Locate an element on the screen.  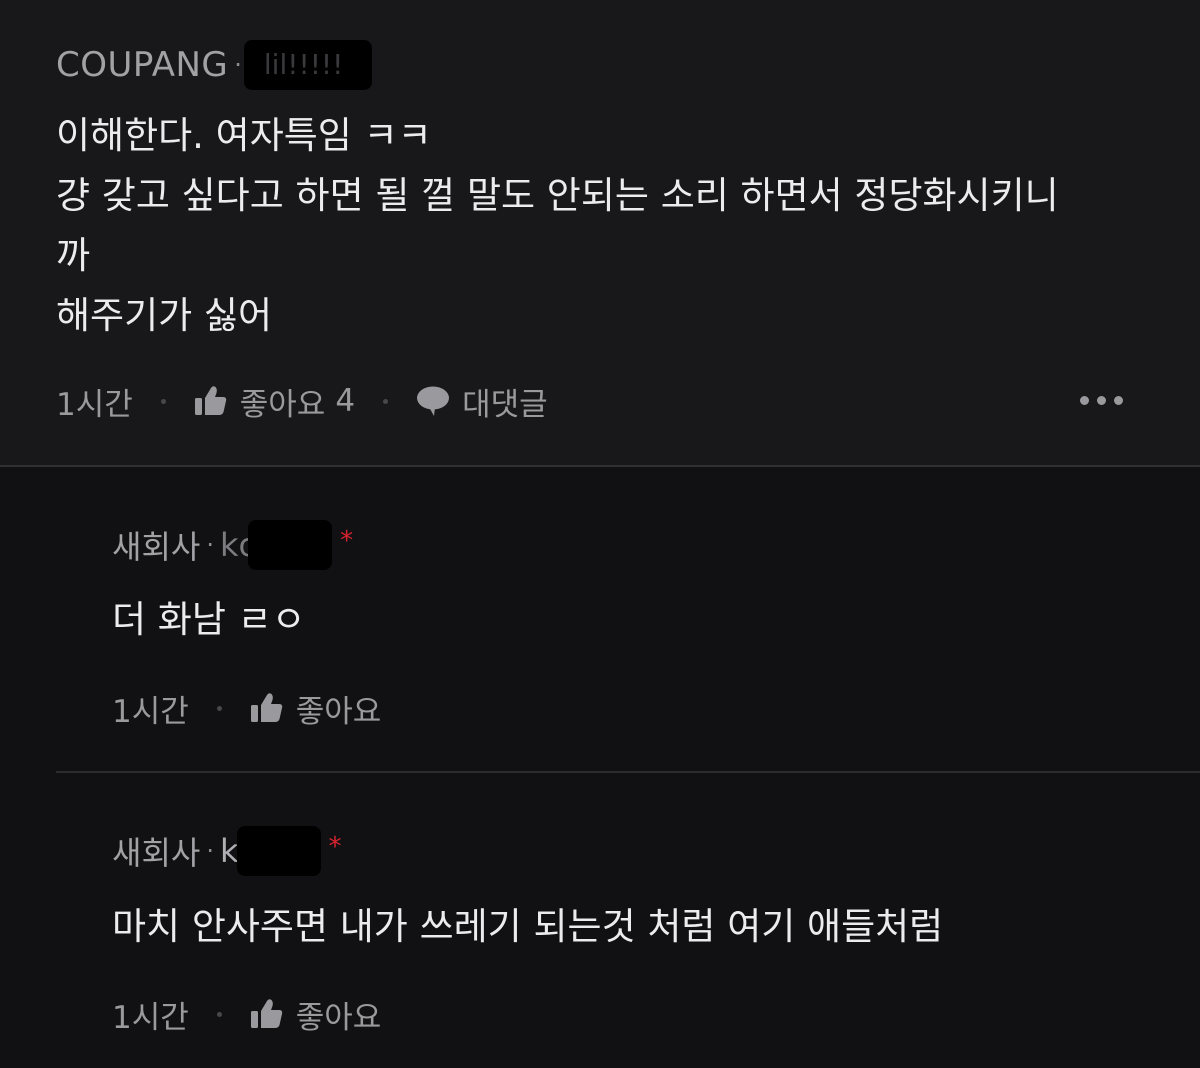
reply-divider is located at coordinates (628, 772).